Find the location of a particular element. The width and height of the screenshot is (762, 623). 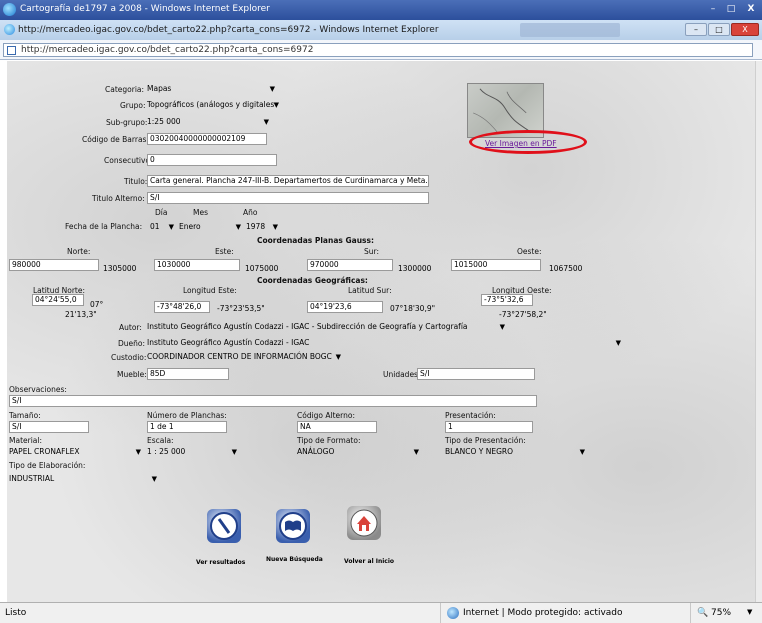

unidades-field: S/I is located at coordinates (476, 374).